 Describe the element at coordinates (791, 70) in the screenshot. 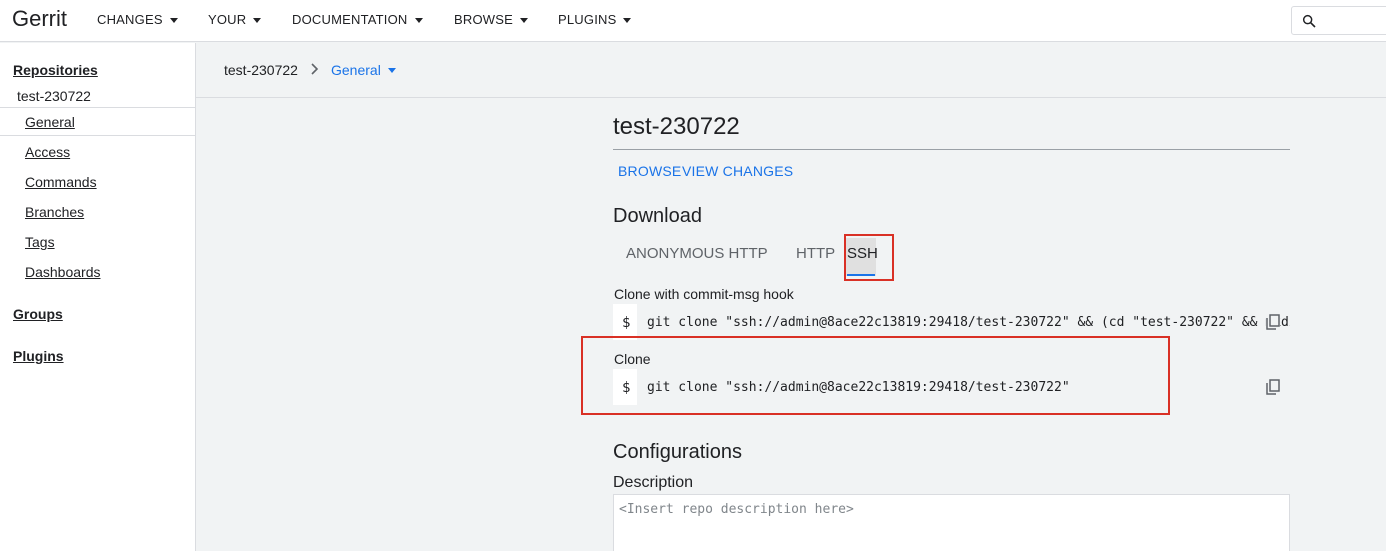

I see `breadcrumb: test-230722 General` at that location.